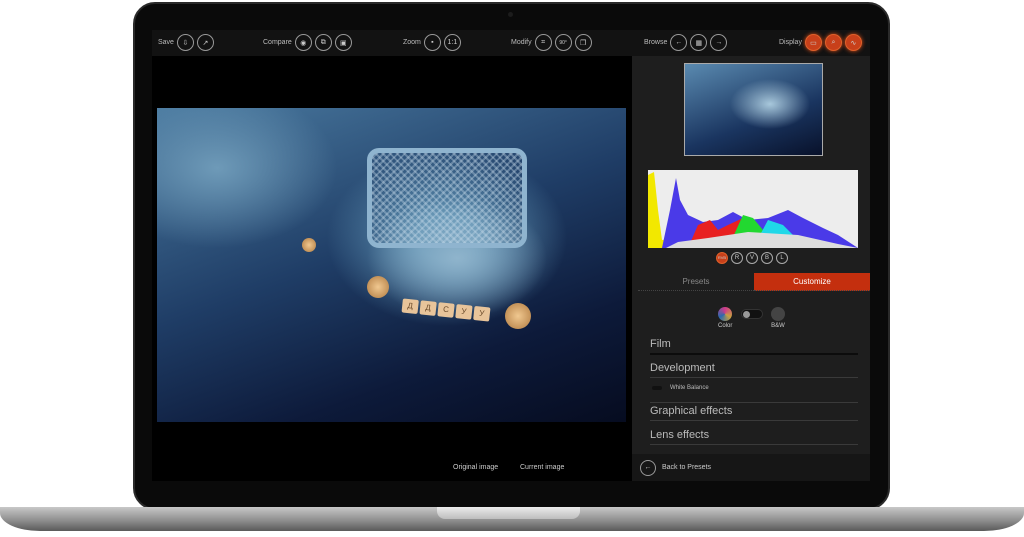 This screenshot has height=537, width=1024. Describe the element at coordinates (754, 437) in the screenshot. I see `section-lens-effects: Lens effects` at that location.